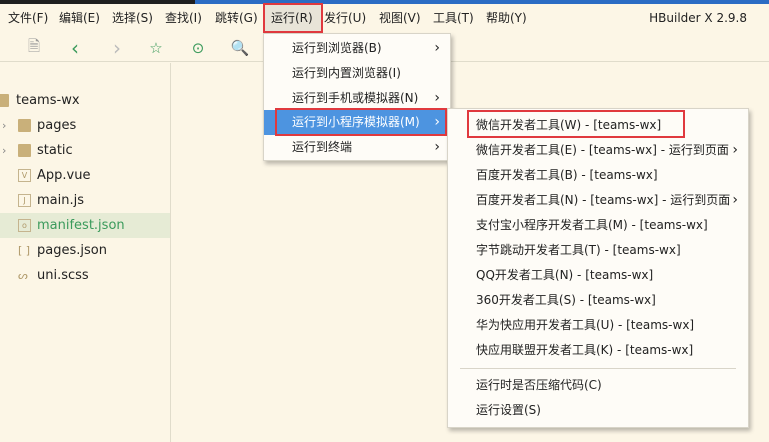  Describe the element at coordinates (85, 150) in the screenshot. I see `tree-item-static: › static` at that location.